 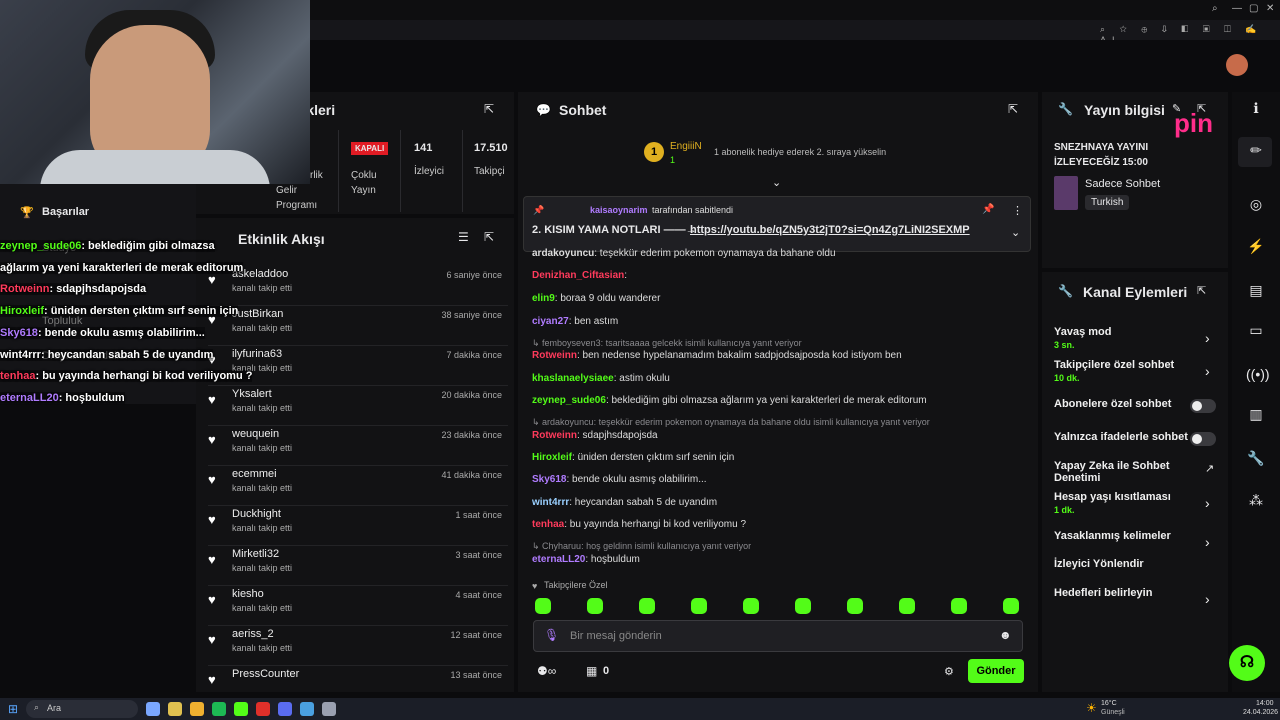 I want to click on points-icon: ⚉∞, so click(x=546, y=671).